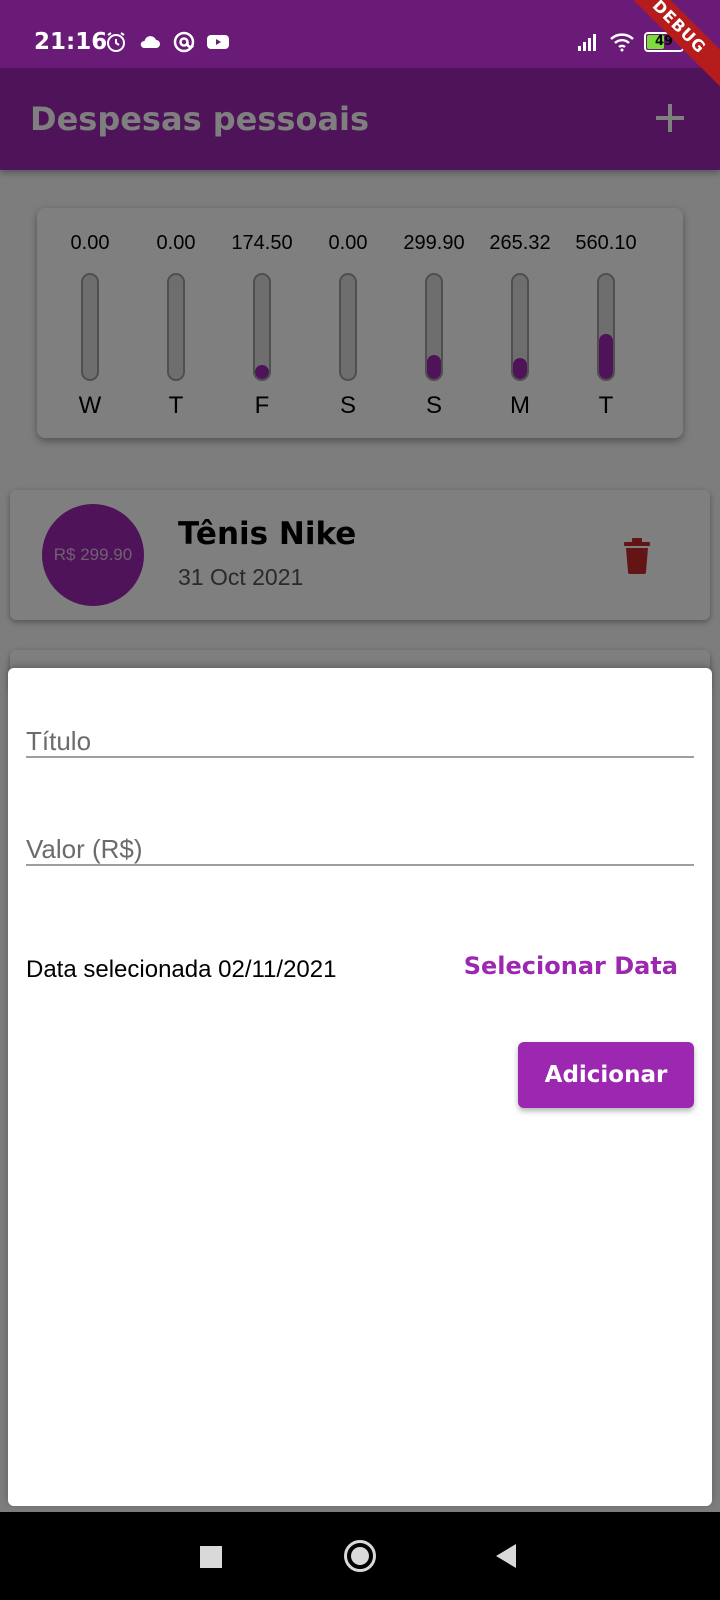 Image resolution: width=720 pixels, height=1600 pixels. What do you see at coordinates (211, 1557) in the screenshot?
I see `recent-apps-icon` at bounding box center [211, 1557].